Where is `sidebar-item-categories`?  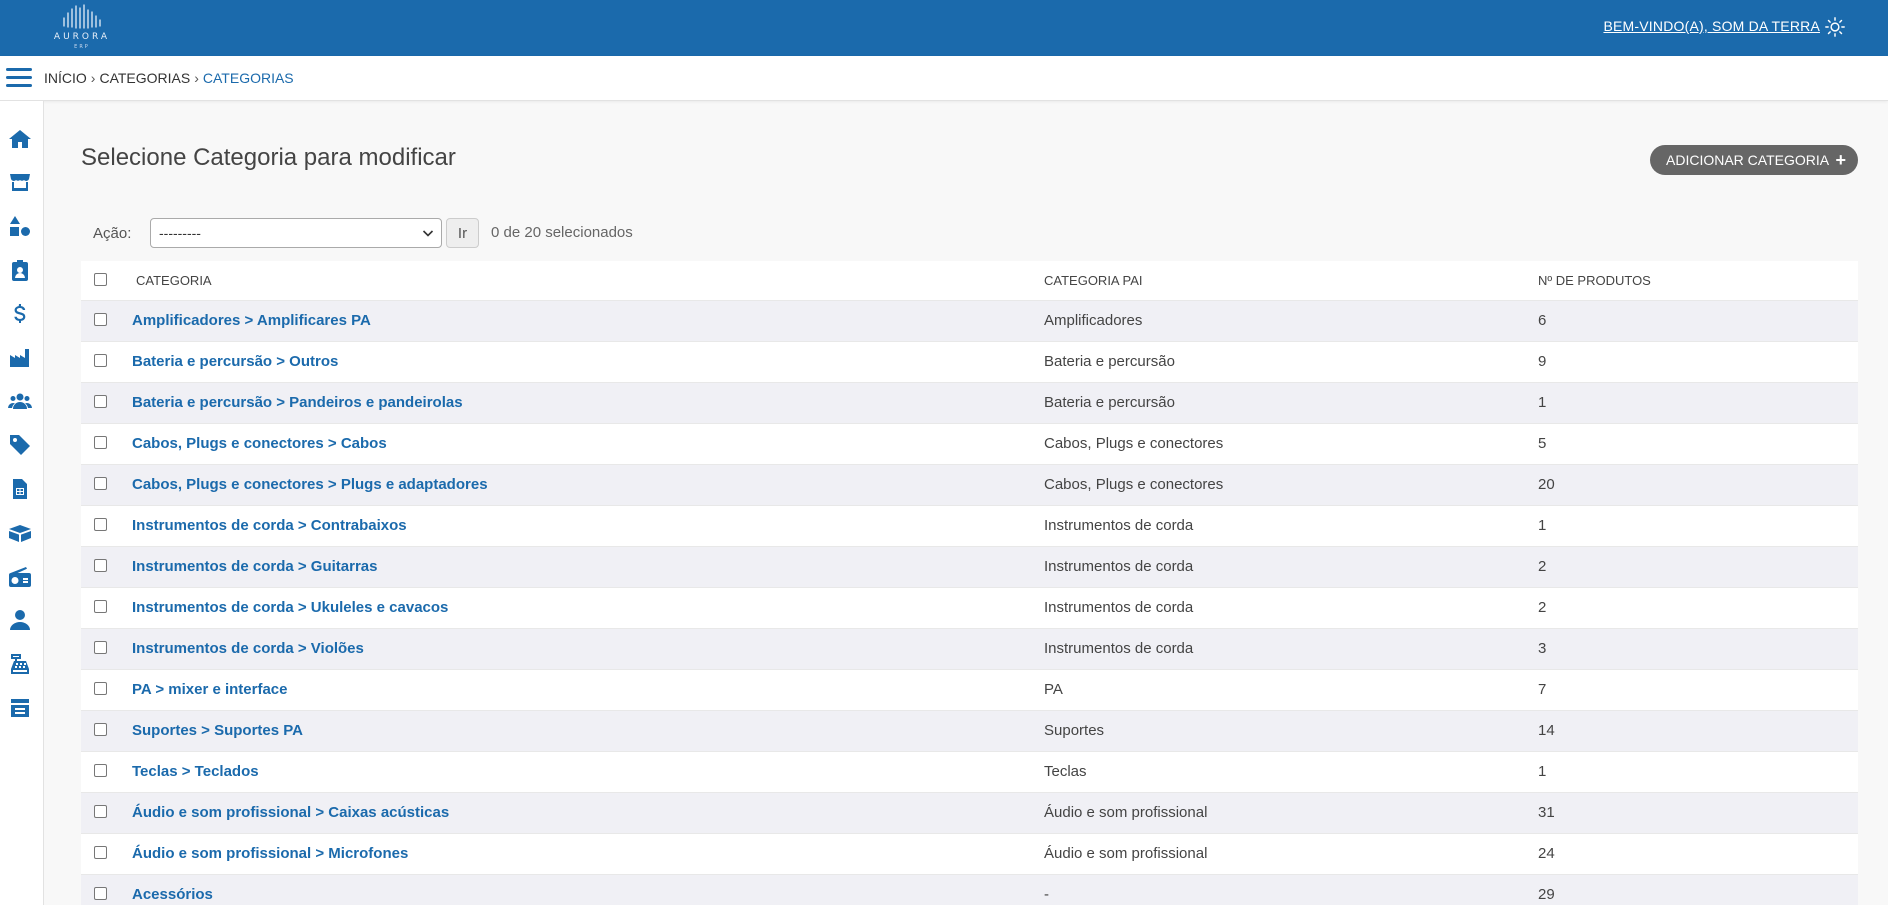 sidebar-item-categories is located at coordinates (20, 226).